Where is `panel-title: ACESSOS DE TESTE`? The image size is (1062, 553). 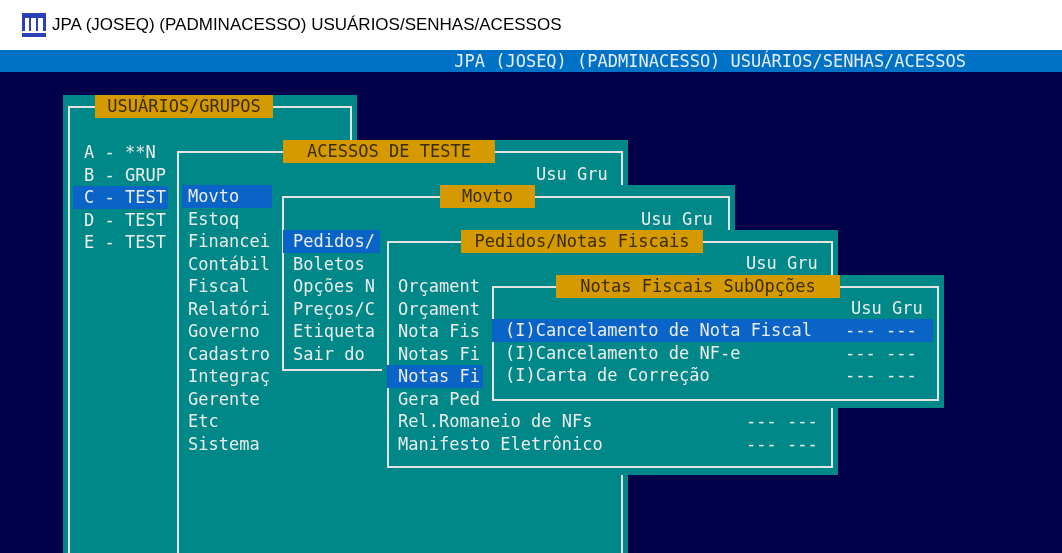 panel-title: ACESSOS DE TESTE is located at coordinates (389, 151).